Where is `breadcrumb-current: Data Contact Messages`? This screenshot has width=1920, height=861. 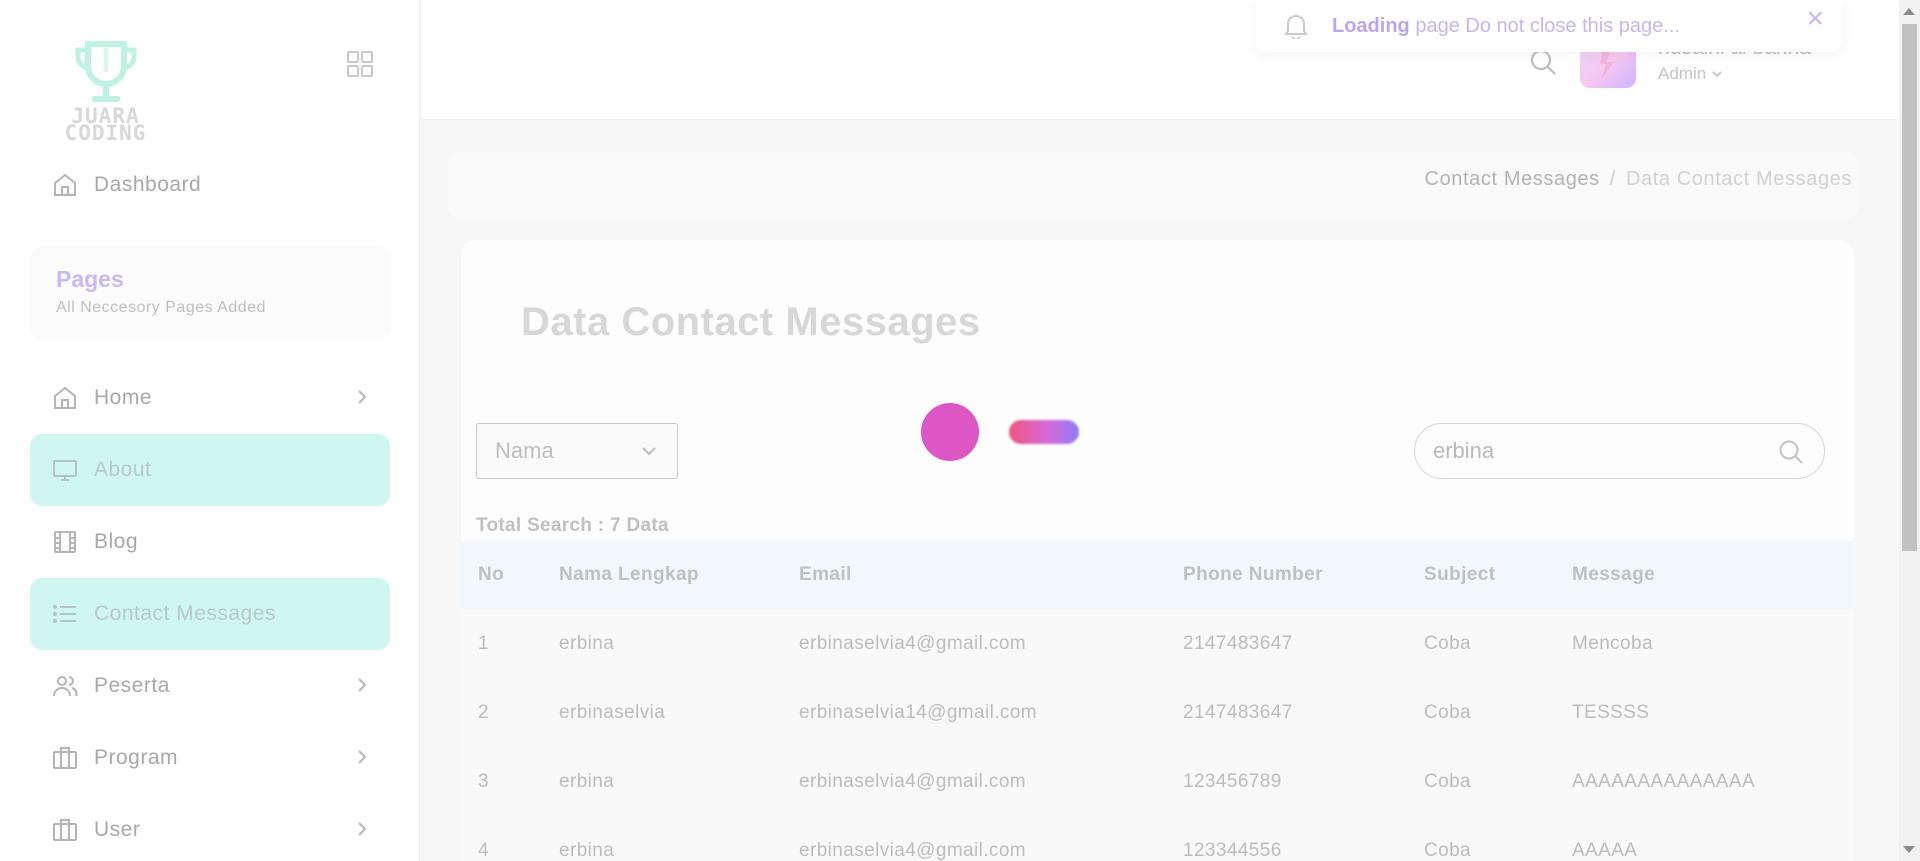
breadcrumb-current: Data Contact Messages is located at coordinates (1738, 179).